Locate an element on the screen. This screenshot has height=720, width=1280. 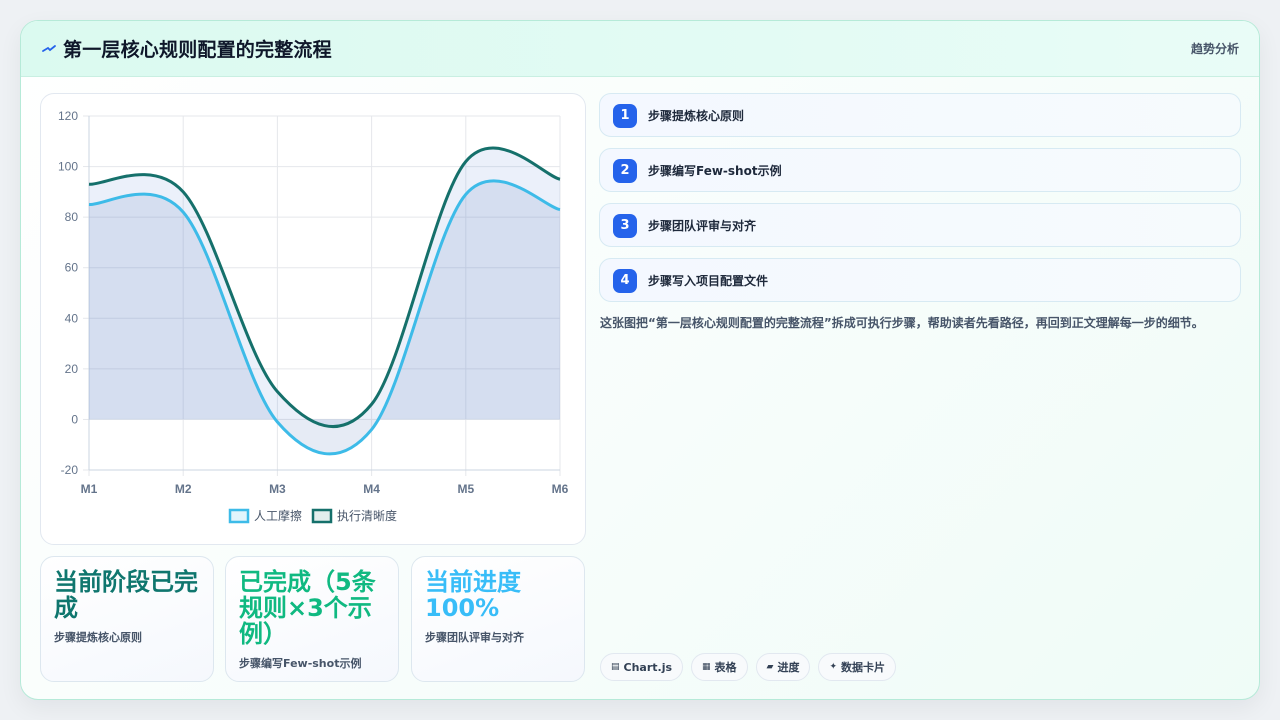
y-tick-label: 60 is located at coordinates (72, 268).